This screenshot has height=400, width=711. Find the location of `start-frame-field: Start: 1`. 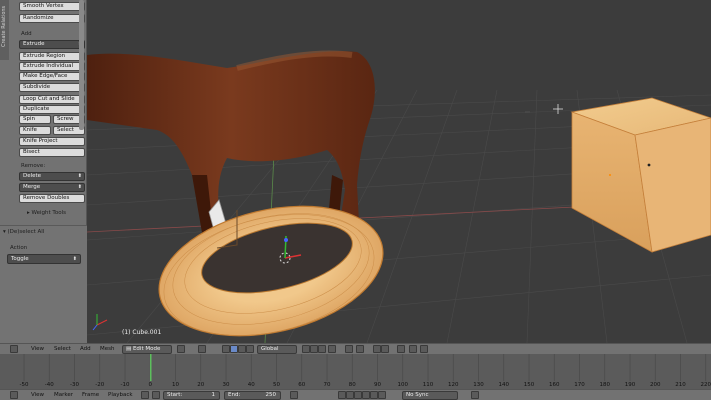

start-frame-field: Start: 1 is located at coordinates (191, 395).